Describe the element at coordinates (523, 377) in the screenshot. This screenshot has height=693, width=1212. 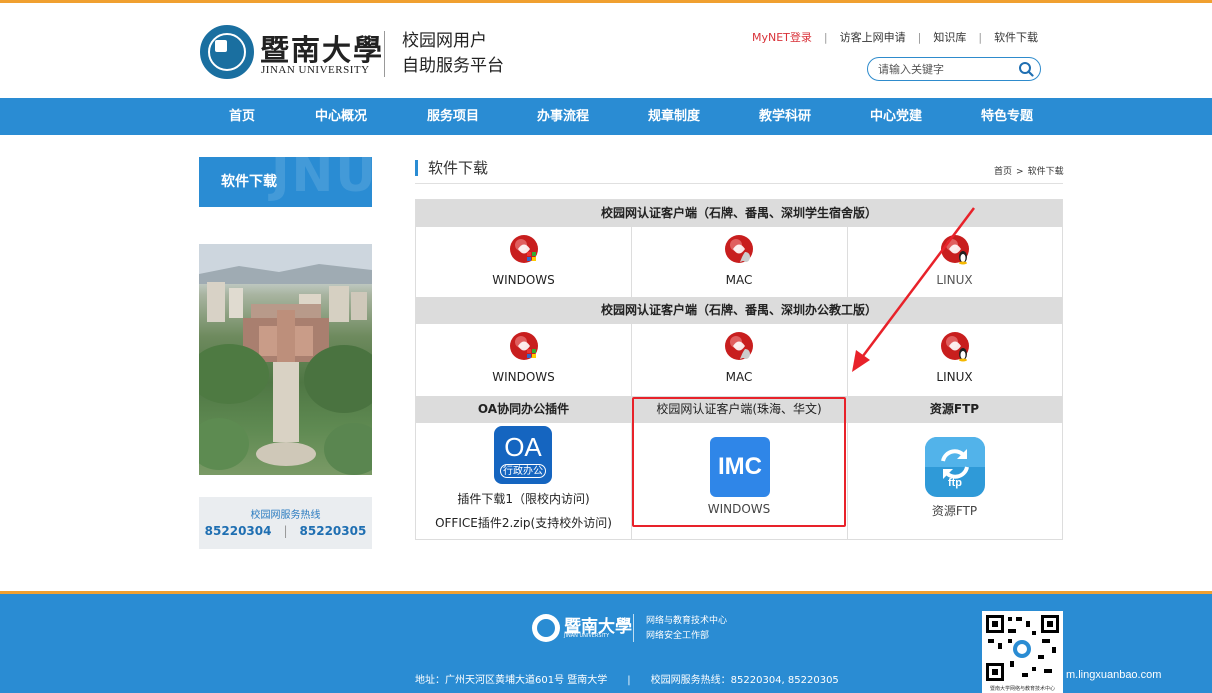
I see `staff-windows-label: WINDOWS` at that location.